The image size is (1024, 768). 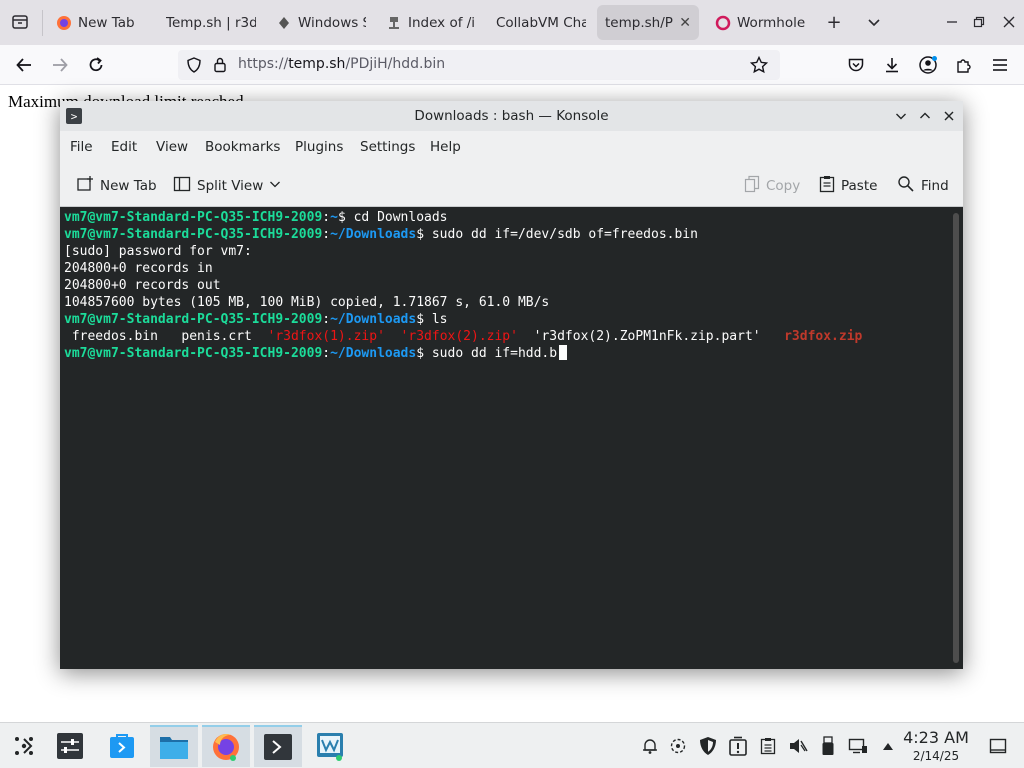 What do you see at coordinates (106, 22) in the screenshot?
I see `tab-label: New Tab` at bounding box center [106, 22].